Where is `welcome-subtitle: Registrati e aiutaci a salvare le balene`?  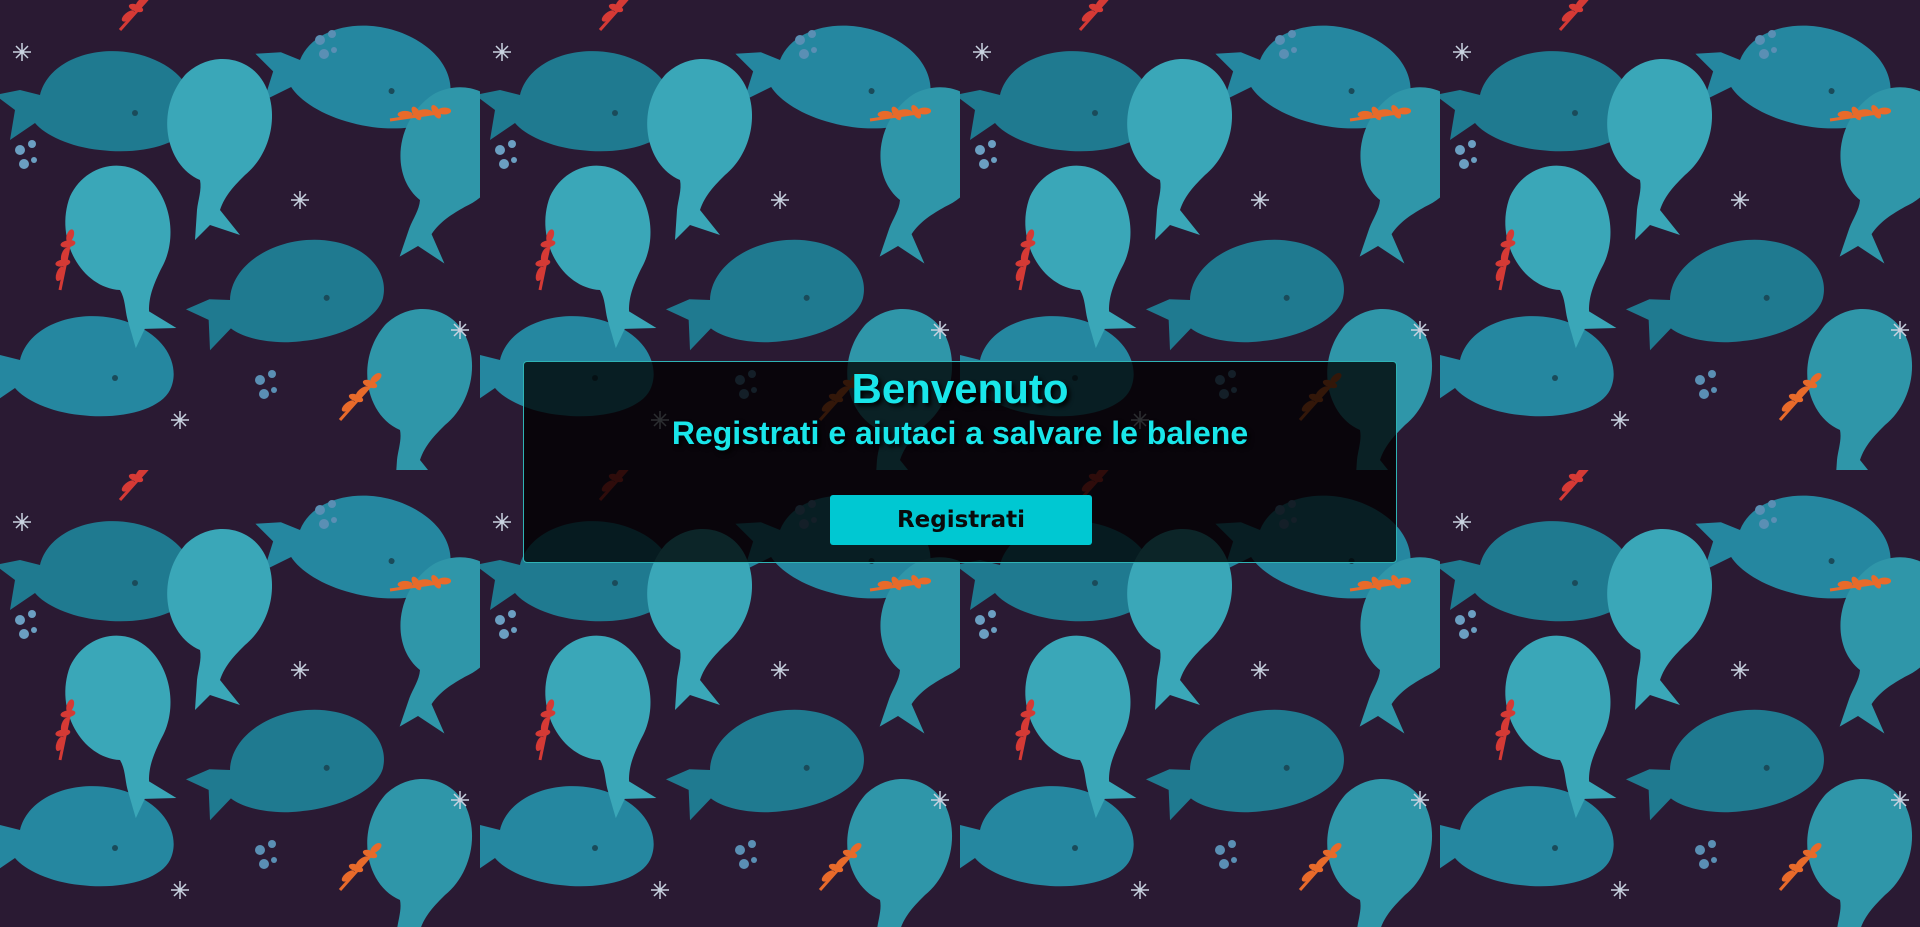
welcome-subtitle: Registrati e aiutaci a salvare le balene is located at coordinates (960, 433).